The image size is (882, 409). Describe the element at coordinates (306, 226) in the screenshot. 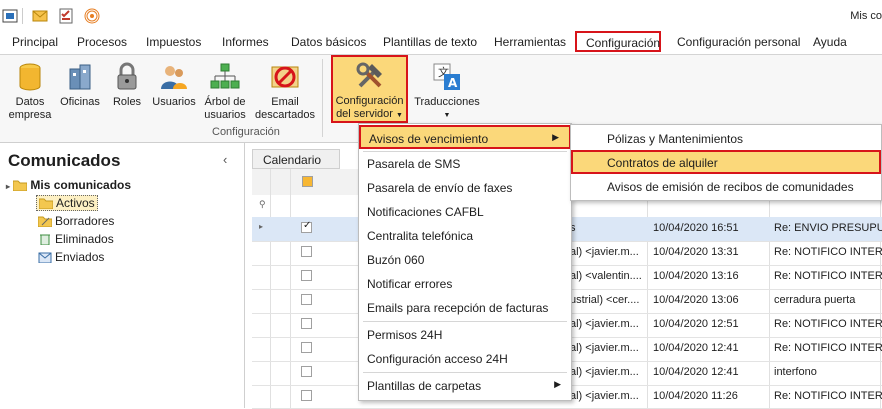

I see `row-checkbox: ✓` at that location.